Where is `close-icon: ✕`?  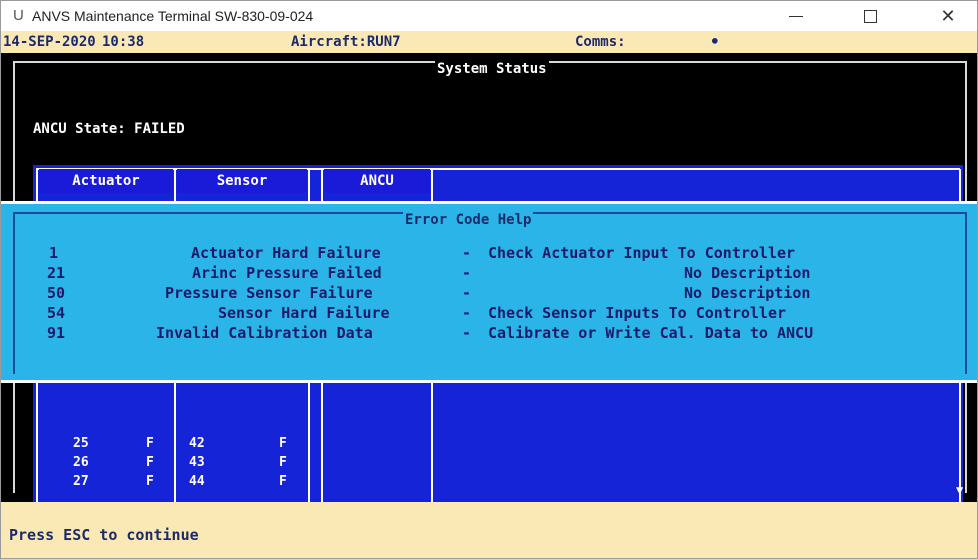
close-icon: ✕ is located at coordinates (948, 15).